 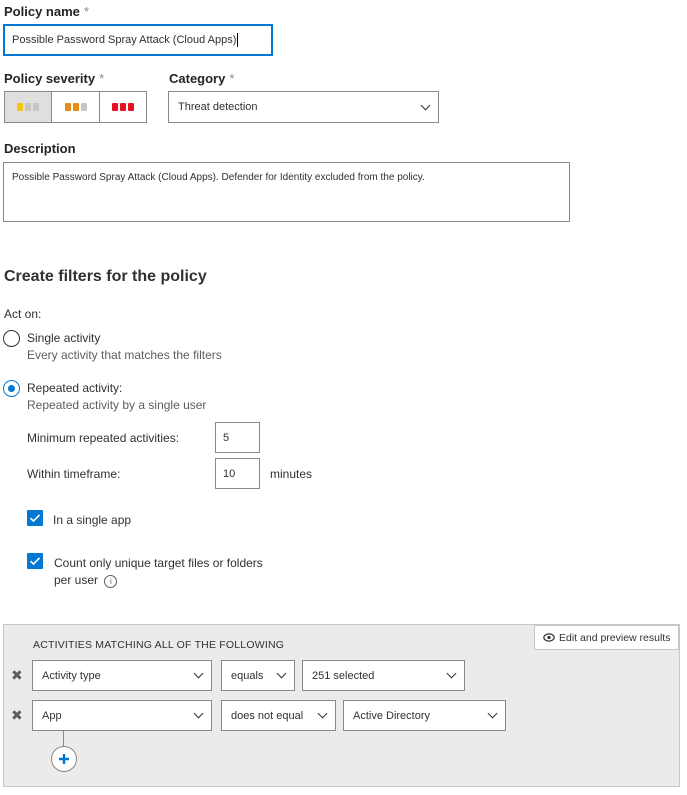 I want to click on category-label: Category *, so click(x=201, y=78).